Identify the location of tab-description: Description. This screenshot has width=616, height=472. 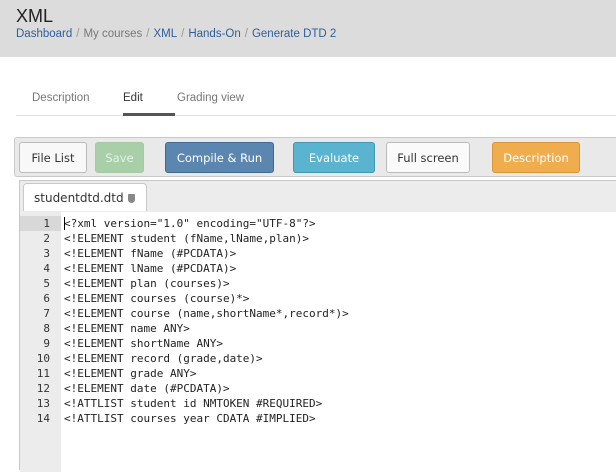
(61, 98).